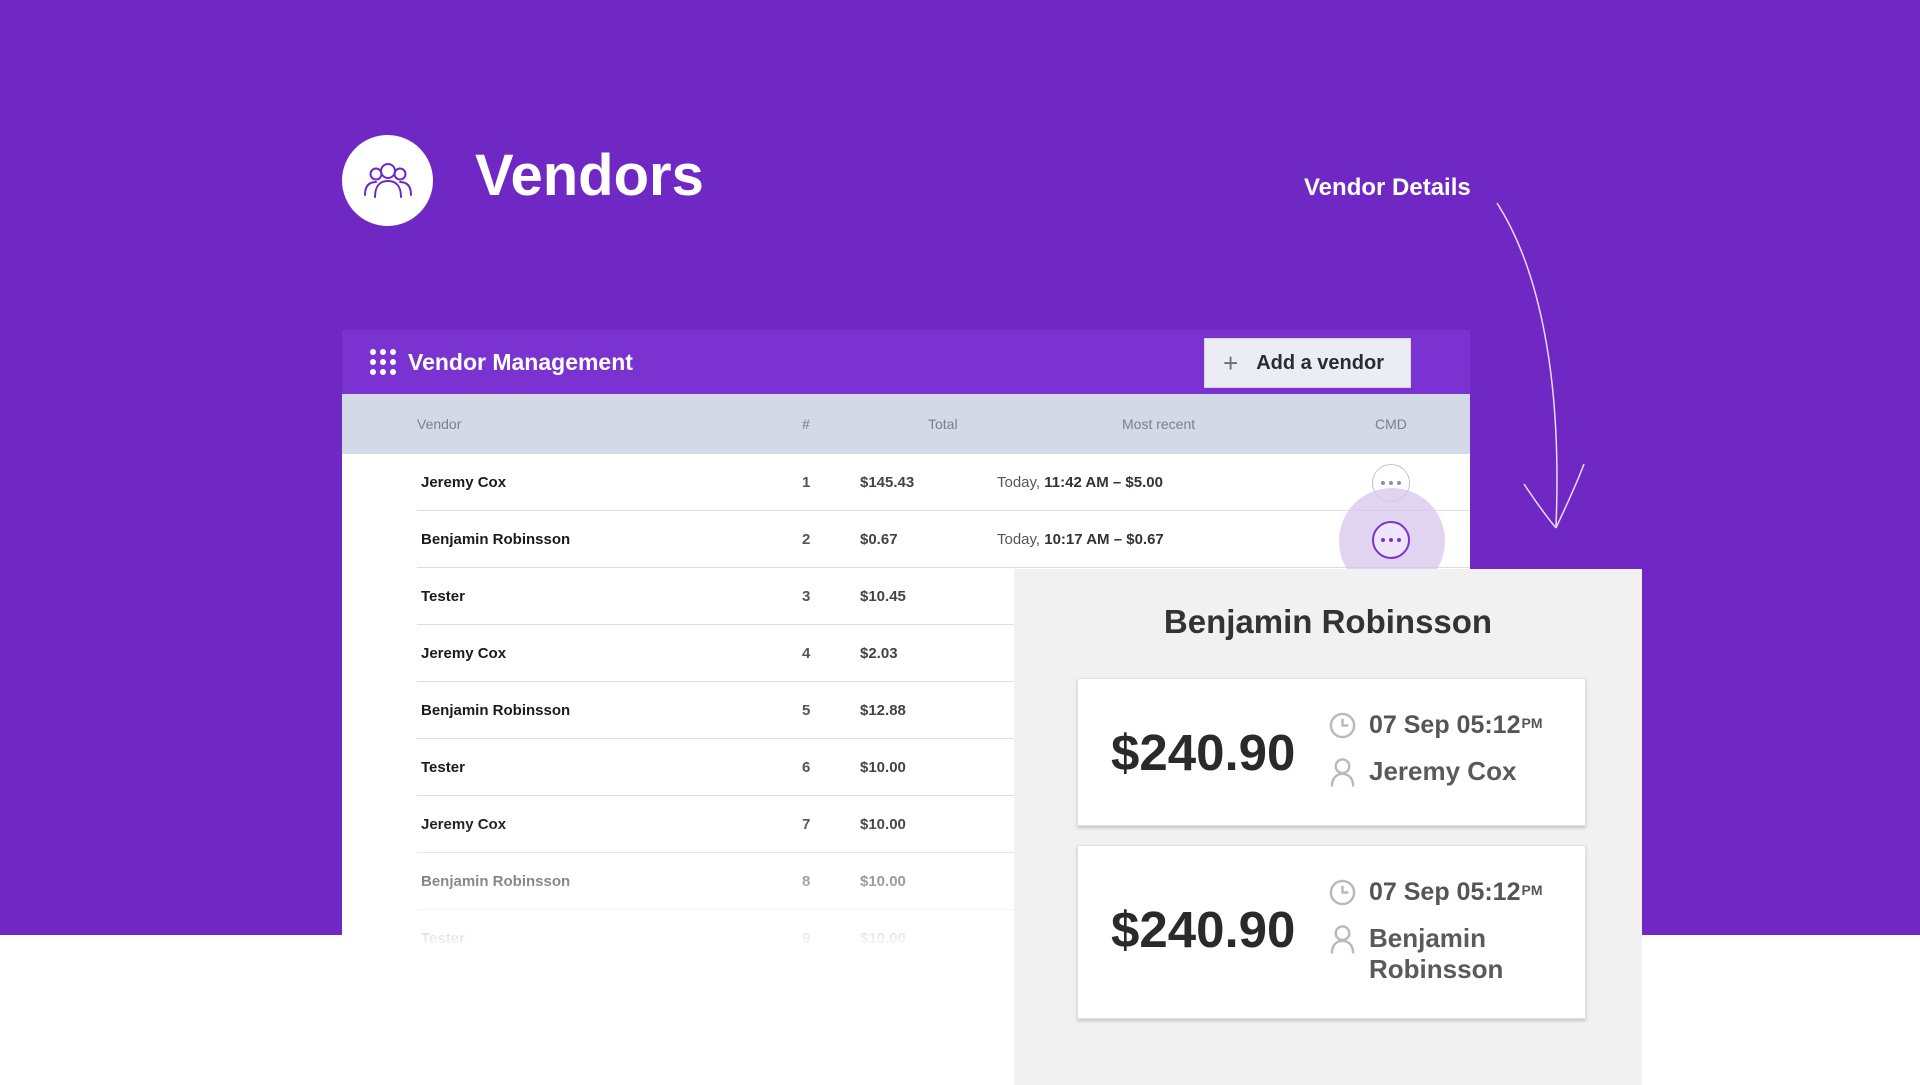 The image size is (1920, 1085). I want to click on row-total: $145.43, so click(887, 482).